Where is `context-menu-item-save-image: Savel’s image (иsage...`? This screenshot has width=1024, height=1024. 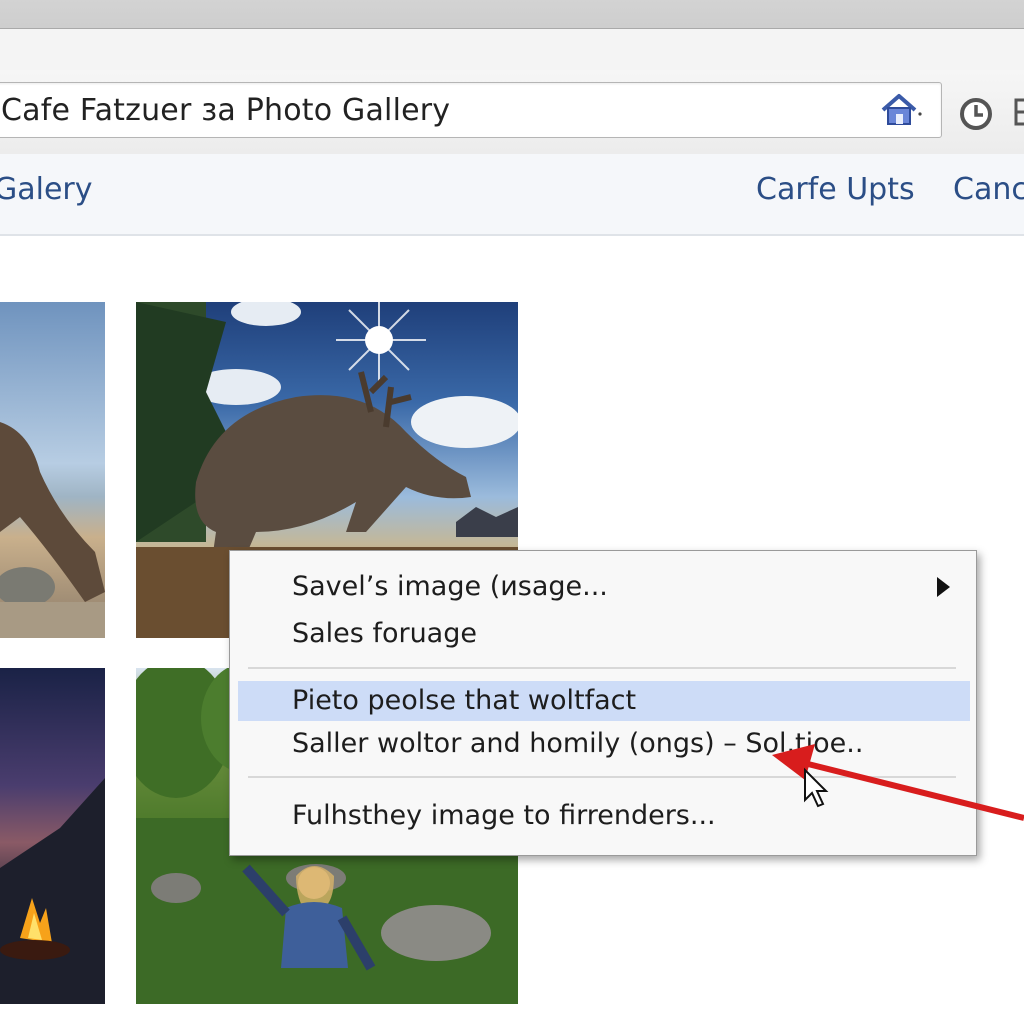
context-menu-item-save-image: Savel’s image (иsage... is located at coordinates (604, 587).